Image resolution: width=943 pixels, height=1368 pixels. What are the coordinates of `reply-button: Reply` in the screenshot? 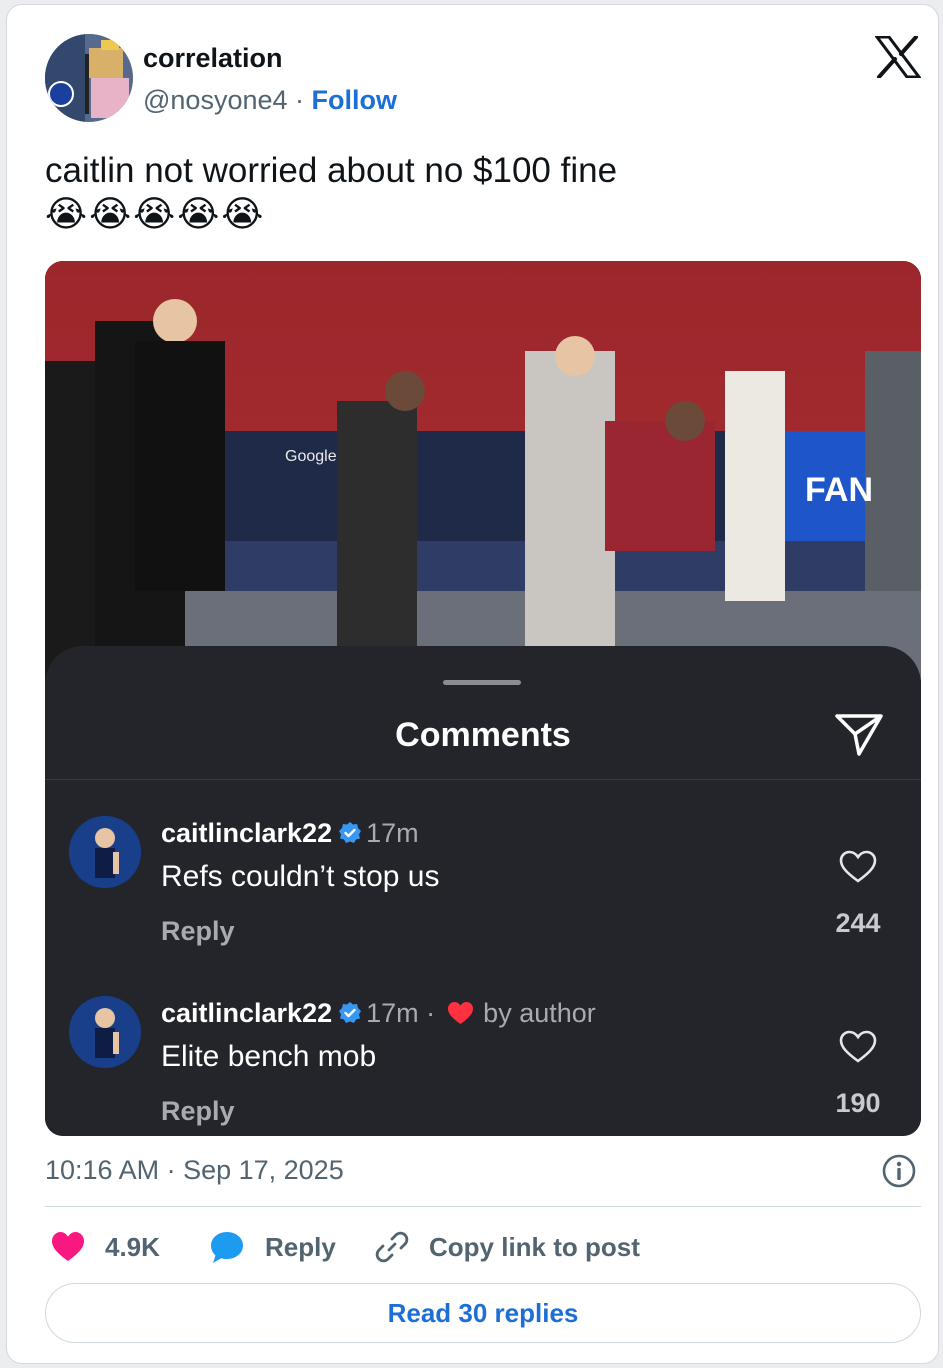 It's located at (272, 1247).